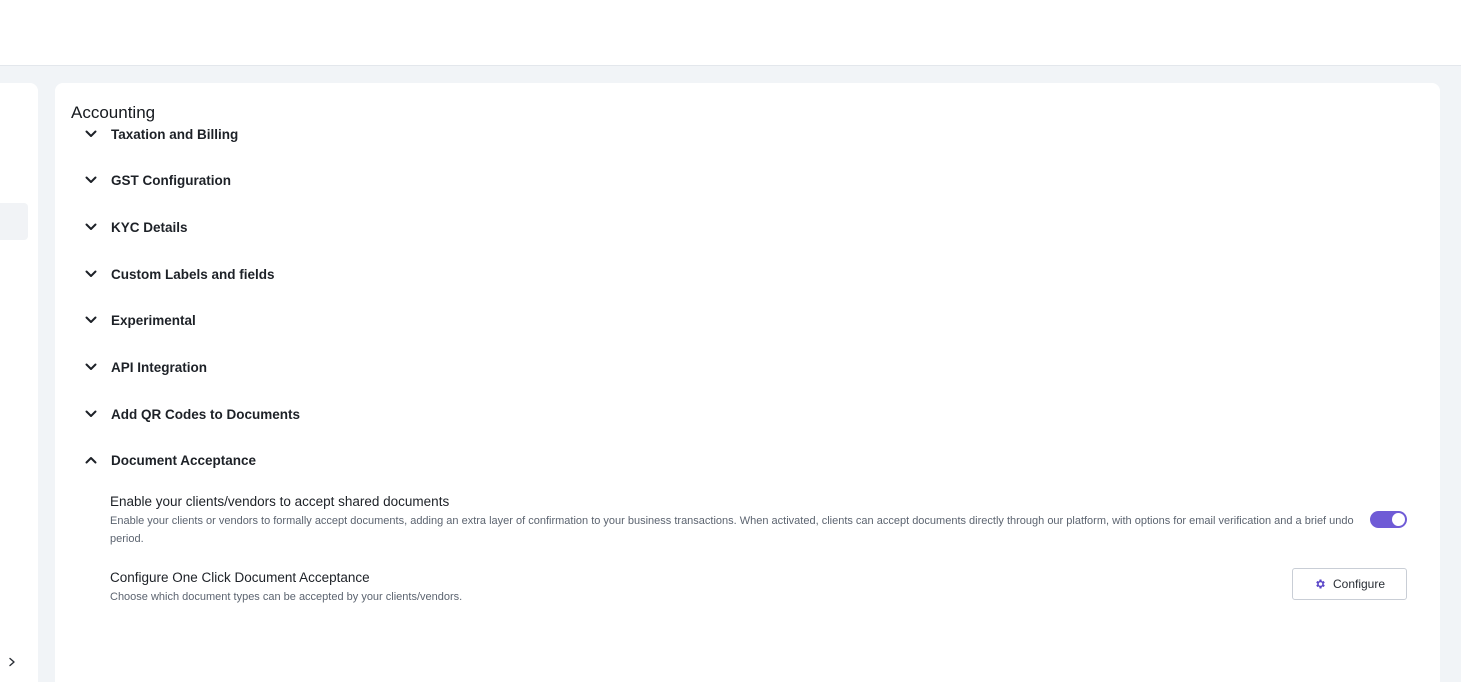 Image resolution: width=1461 pixels, height=682 pixels. I want to click on section-label: Custom Labels and fields, so click(193, 274).